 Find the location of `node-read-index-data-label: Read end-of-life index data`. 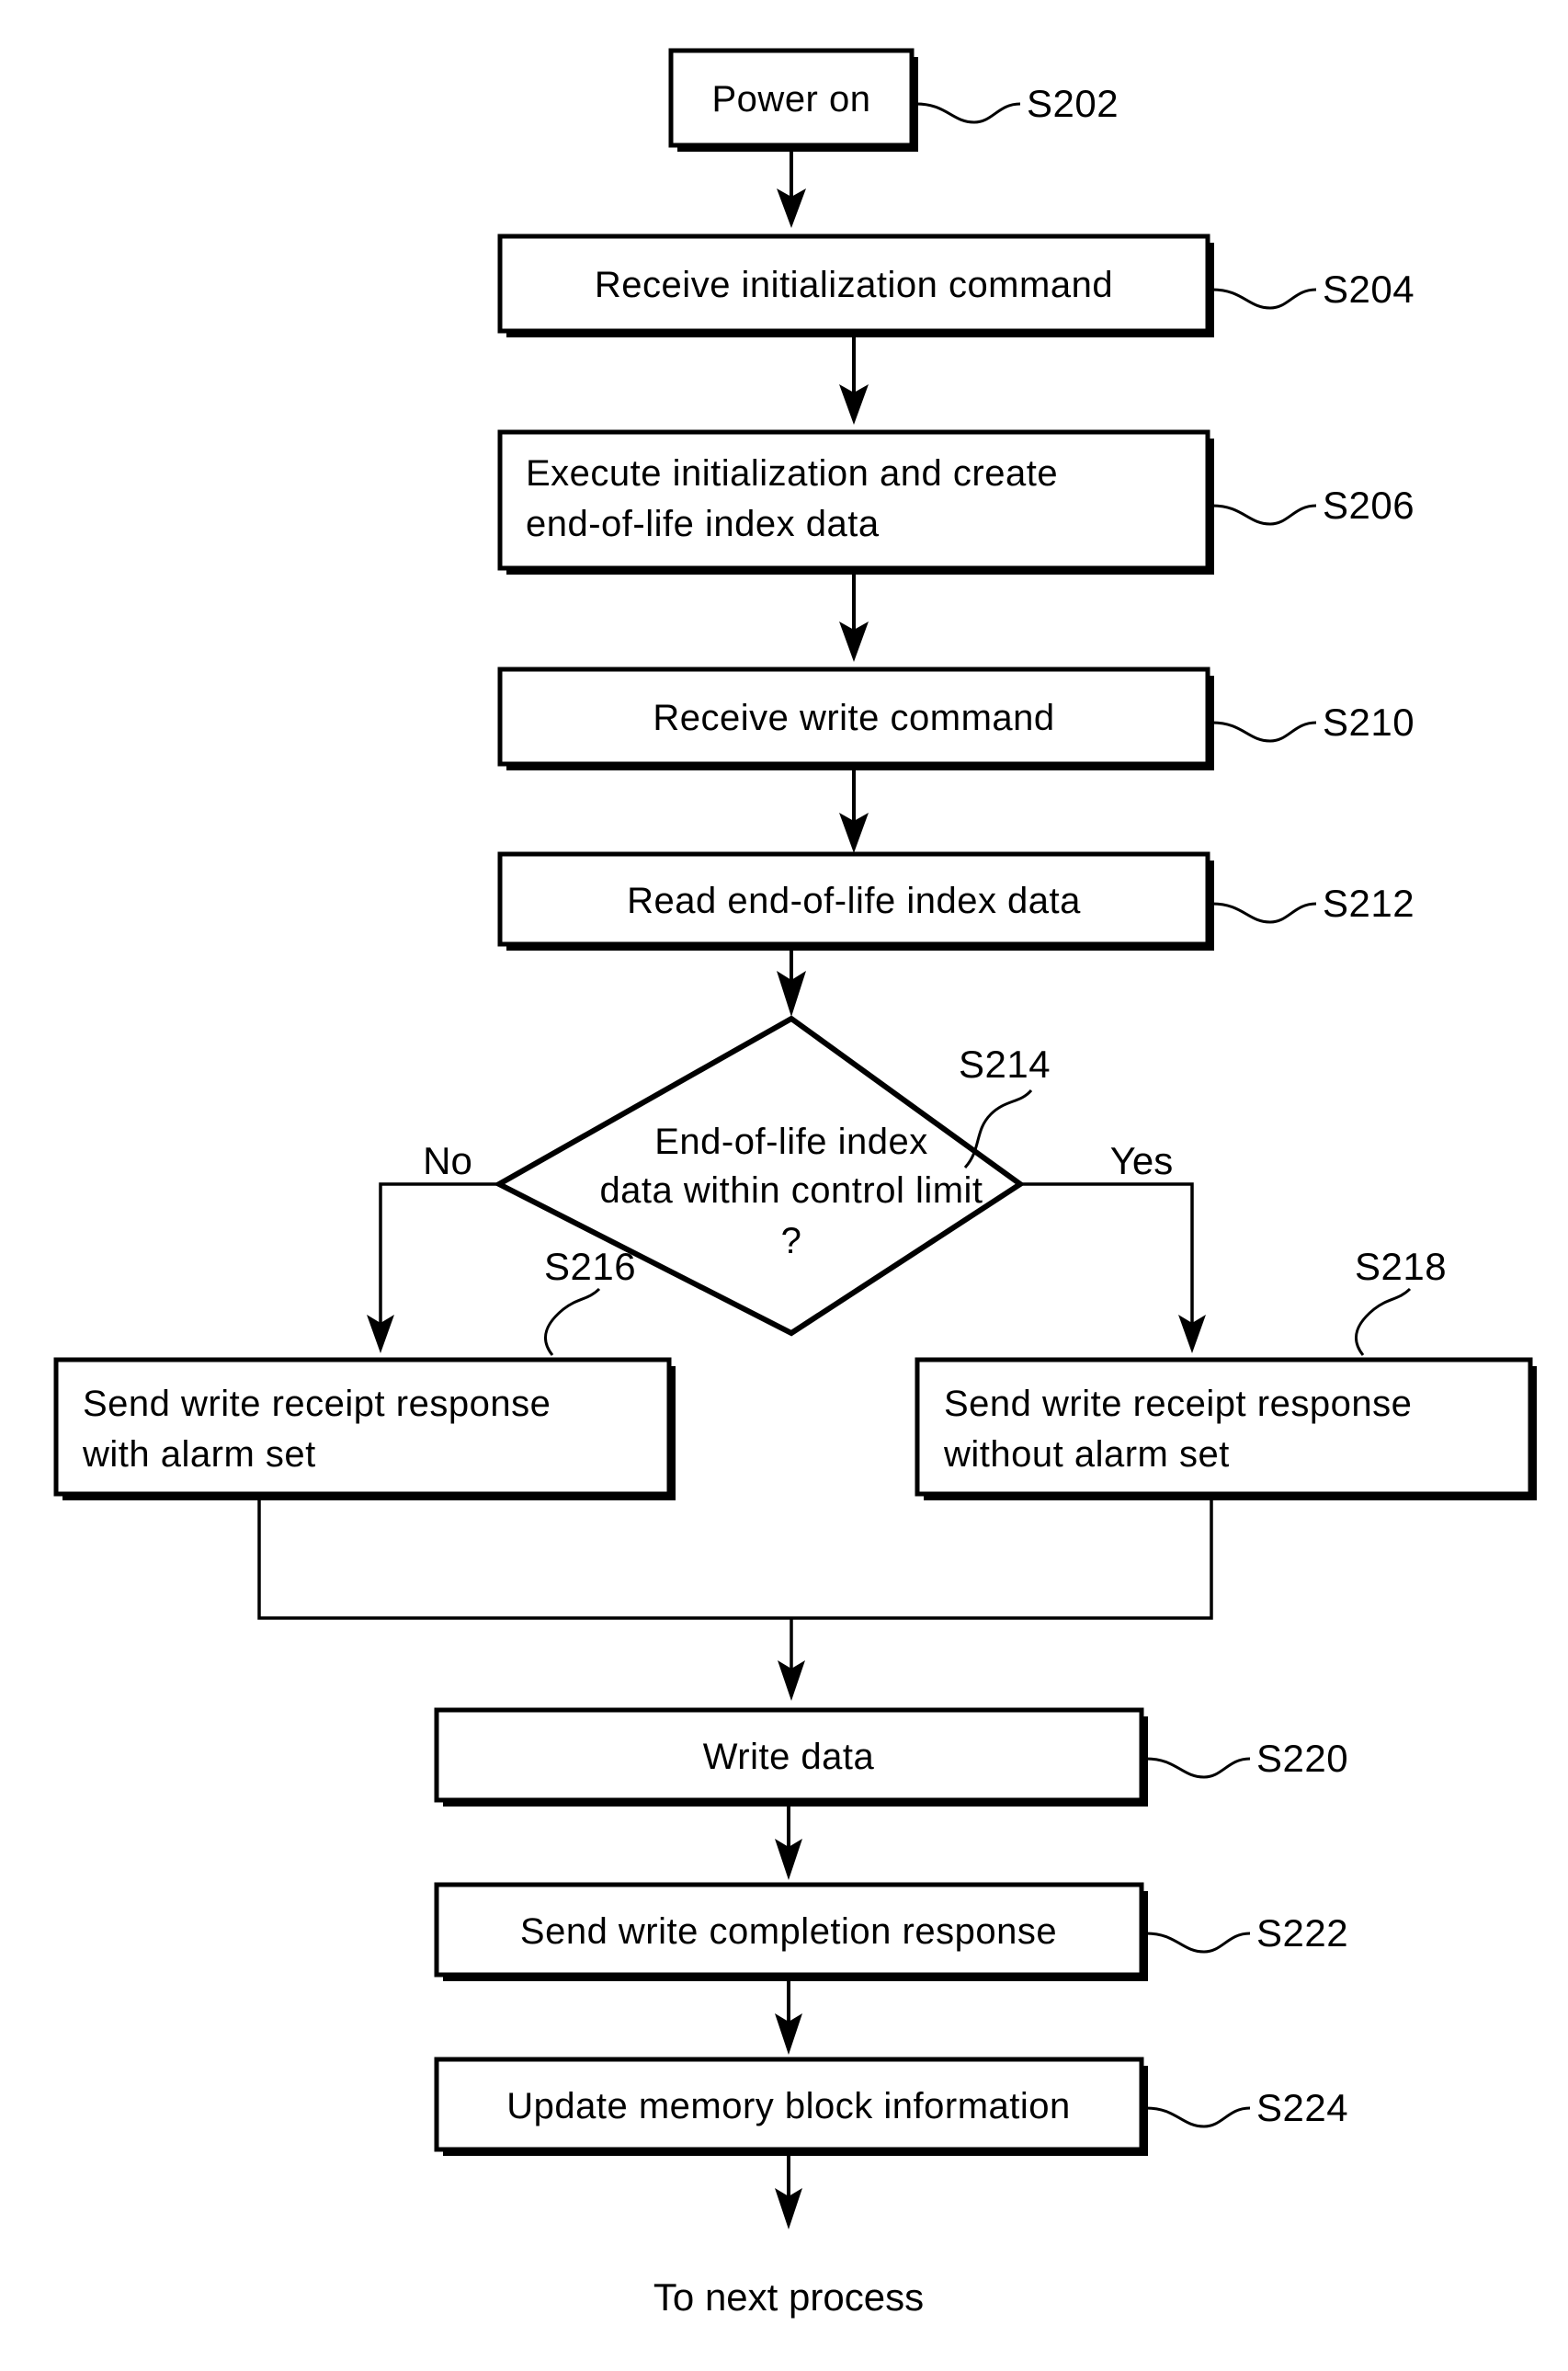

node-read-index-data-label: Read end-of-life index data is located at coordinates (854, 901).